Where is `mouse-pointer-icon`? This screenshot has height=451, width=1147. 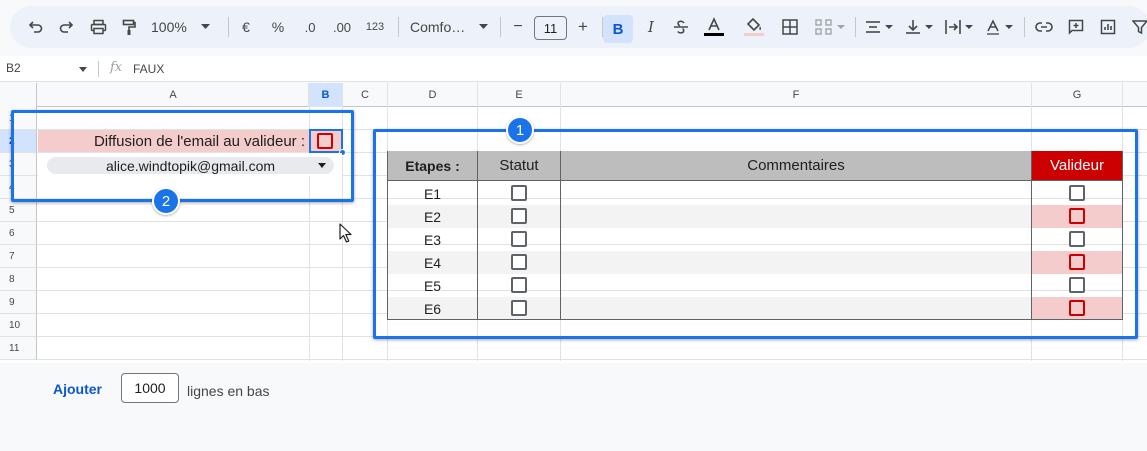
mouse-pointer-icon is located at coordinates (346, 235).